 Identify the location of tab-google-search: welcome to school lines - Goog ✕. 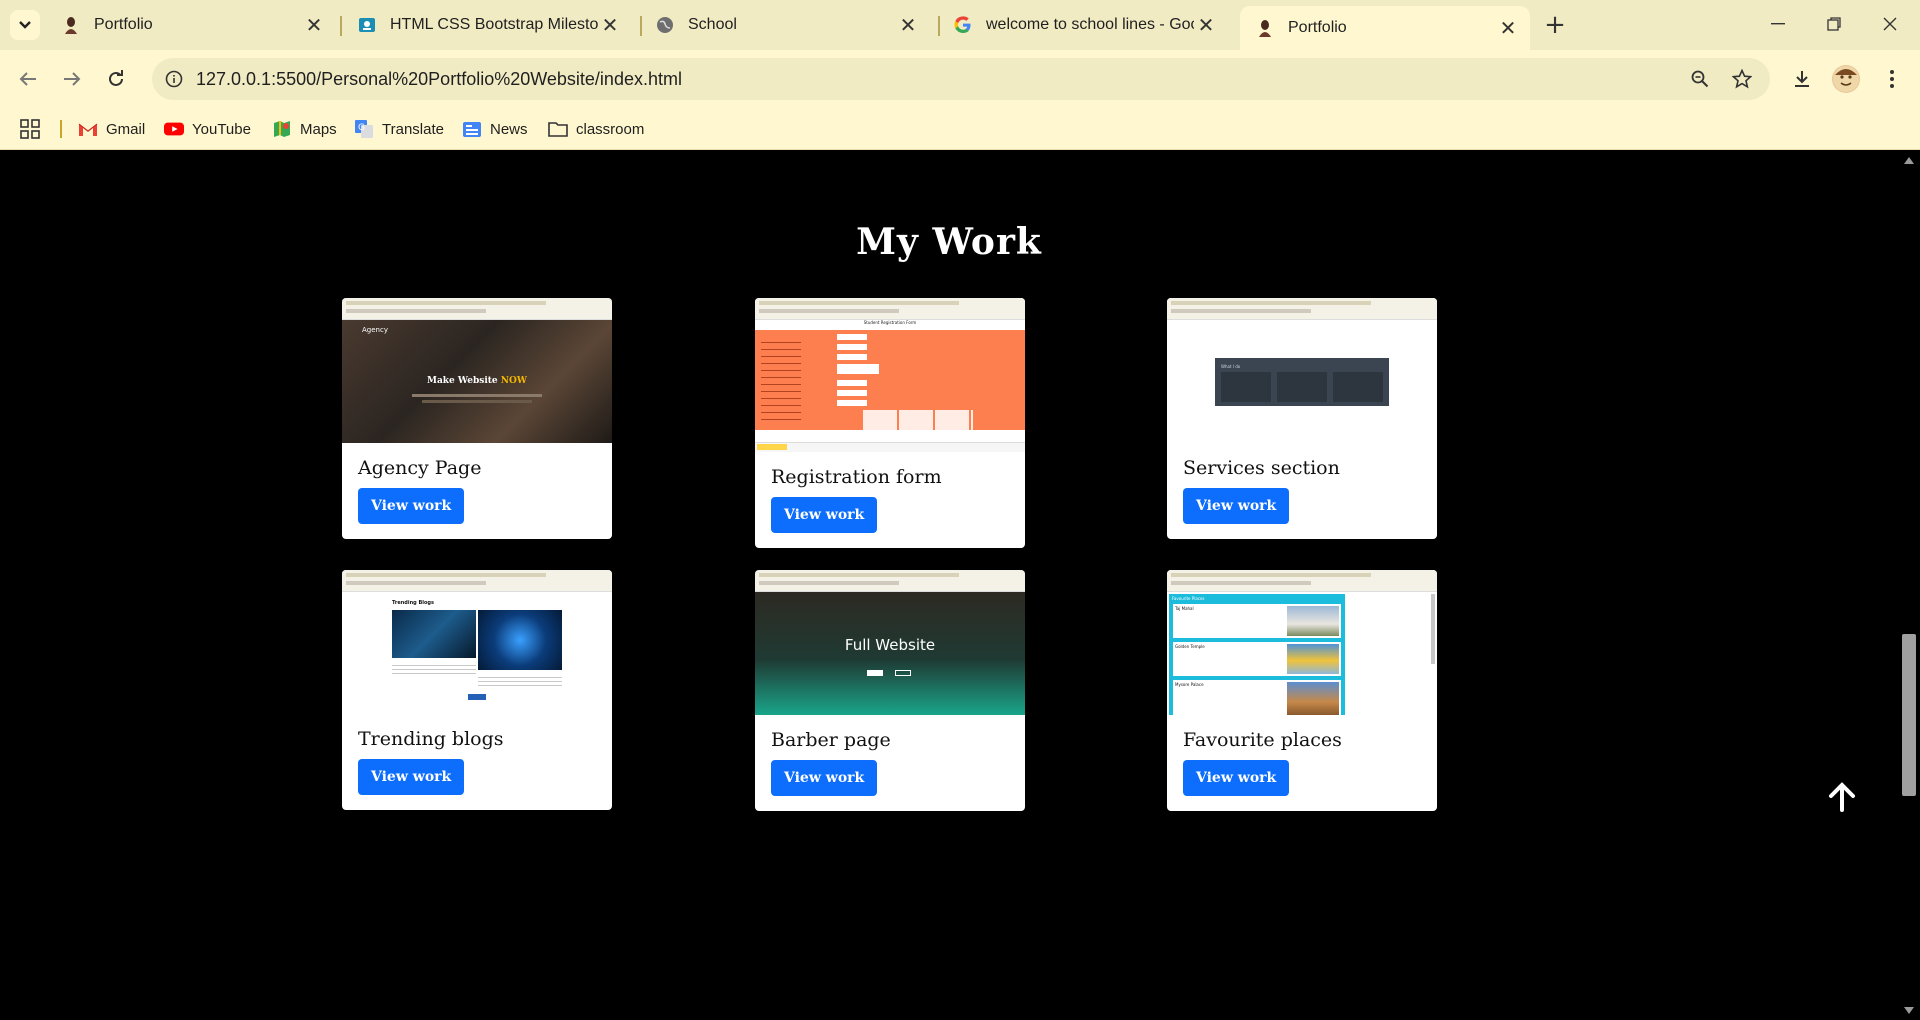
(1083, 25).